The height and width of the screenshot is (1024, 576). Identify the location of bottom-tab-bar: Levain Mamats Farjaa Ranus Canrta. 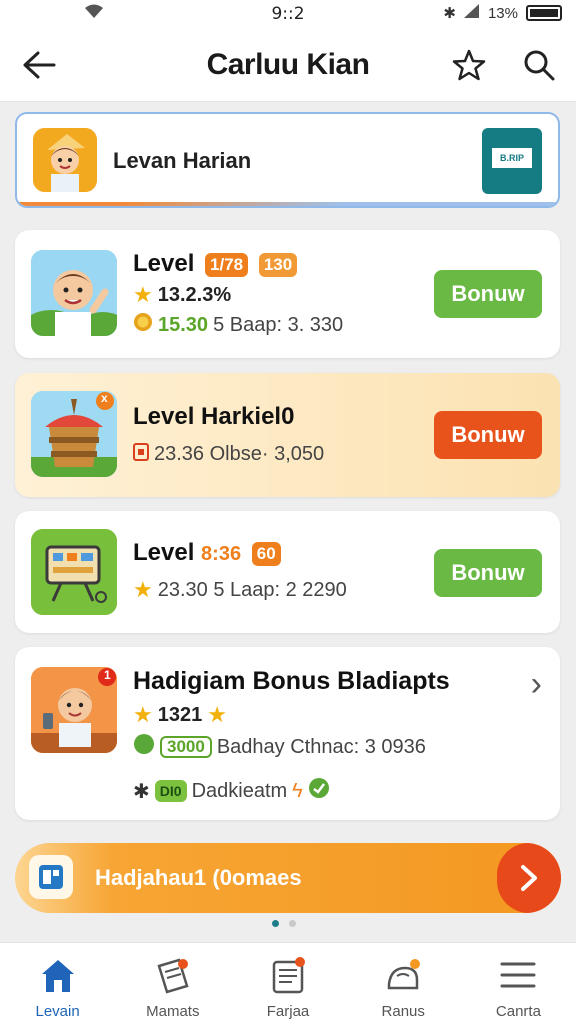
(288, 983).